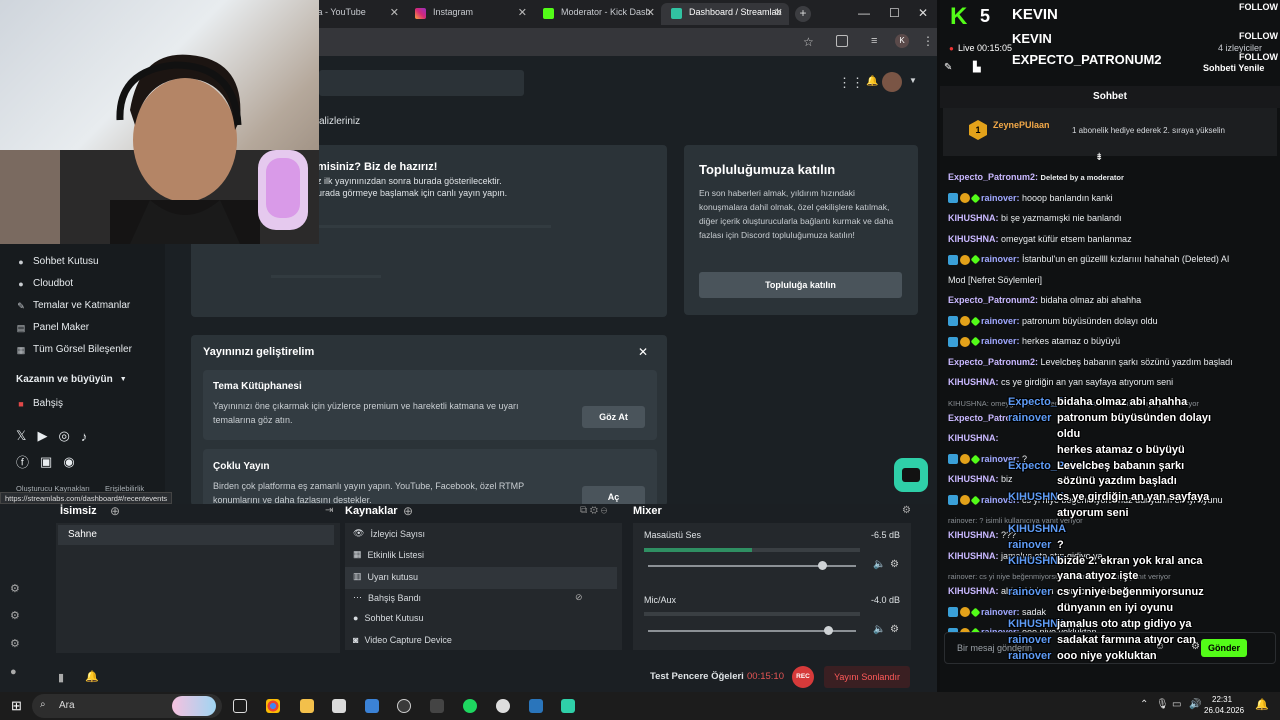 This screenshot has width=1280, height=720. I want to click on source-item: ⋯ Bahşiş Bandı ⊘, so click(468, 597).